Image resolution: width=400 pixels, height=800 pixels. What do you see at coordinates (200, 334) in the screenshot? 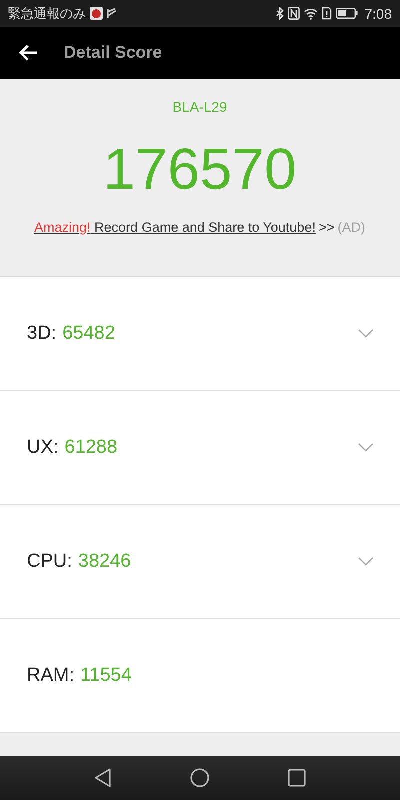
I see `score-row: 3D: 65482` at bounding box center [200, 334].